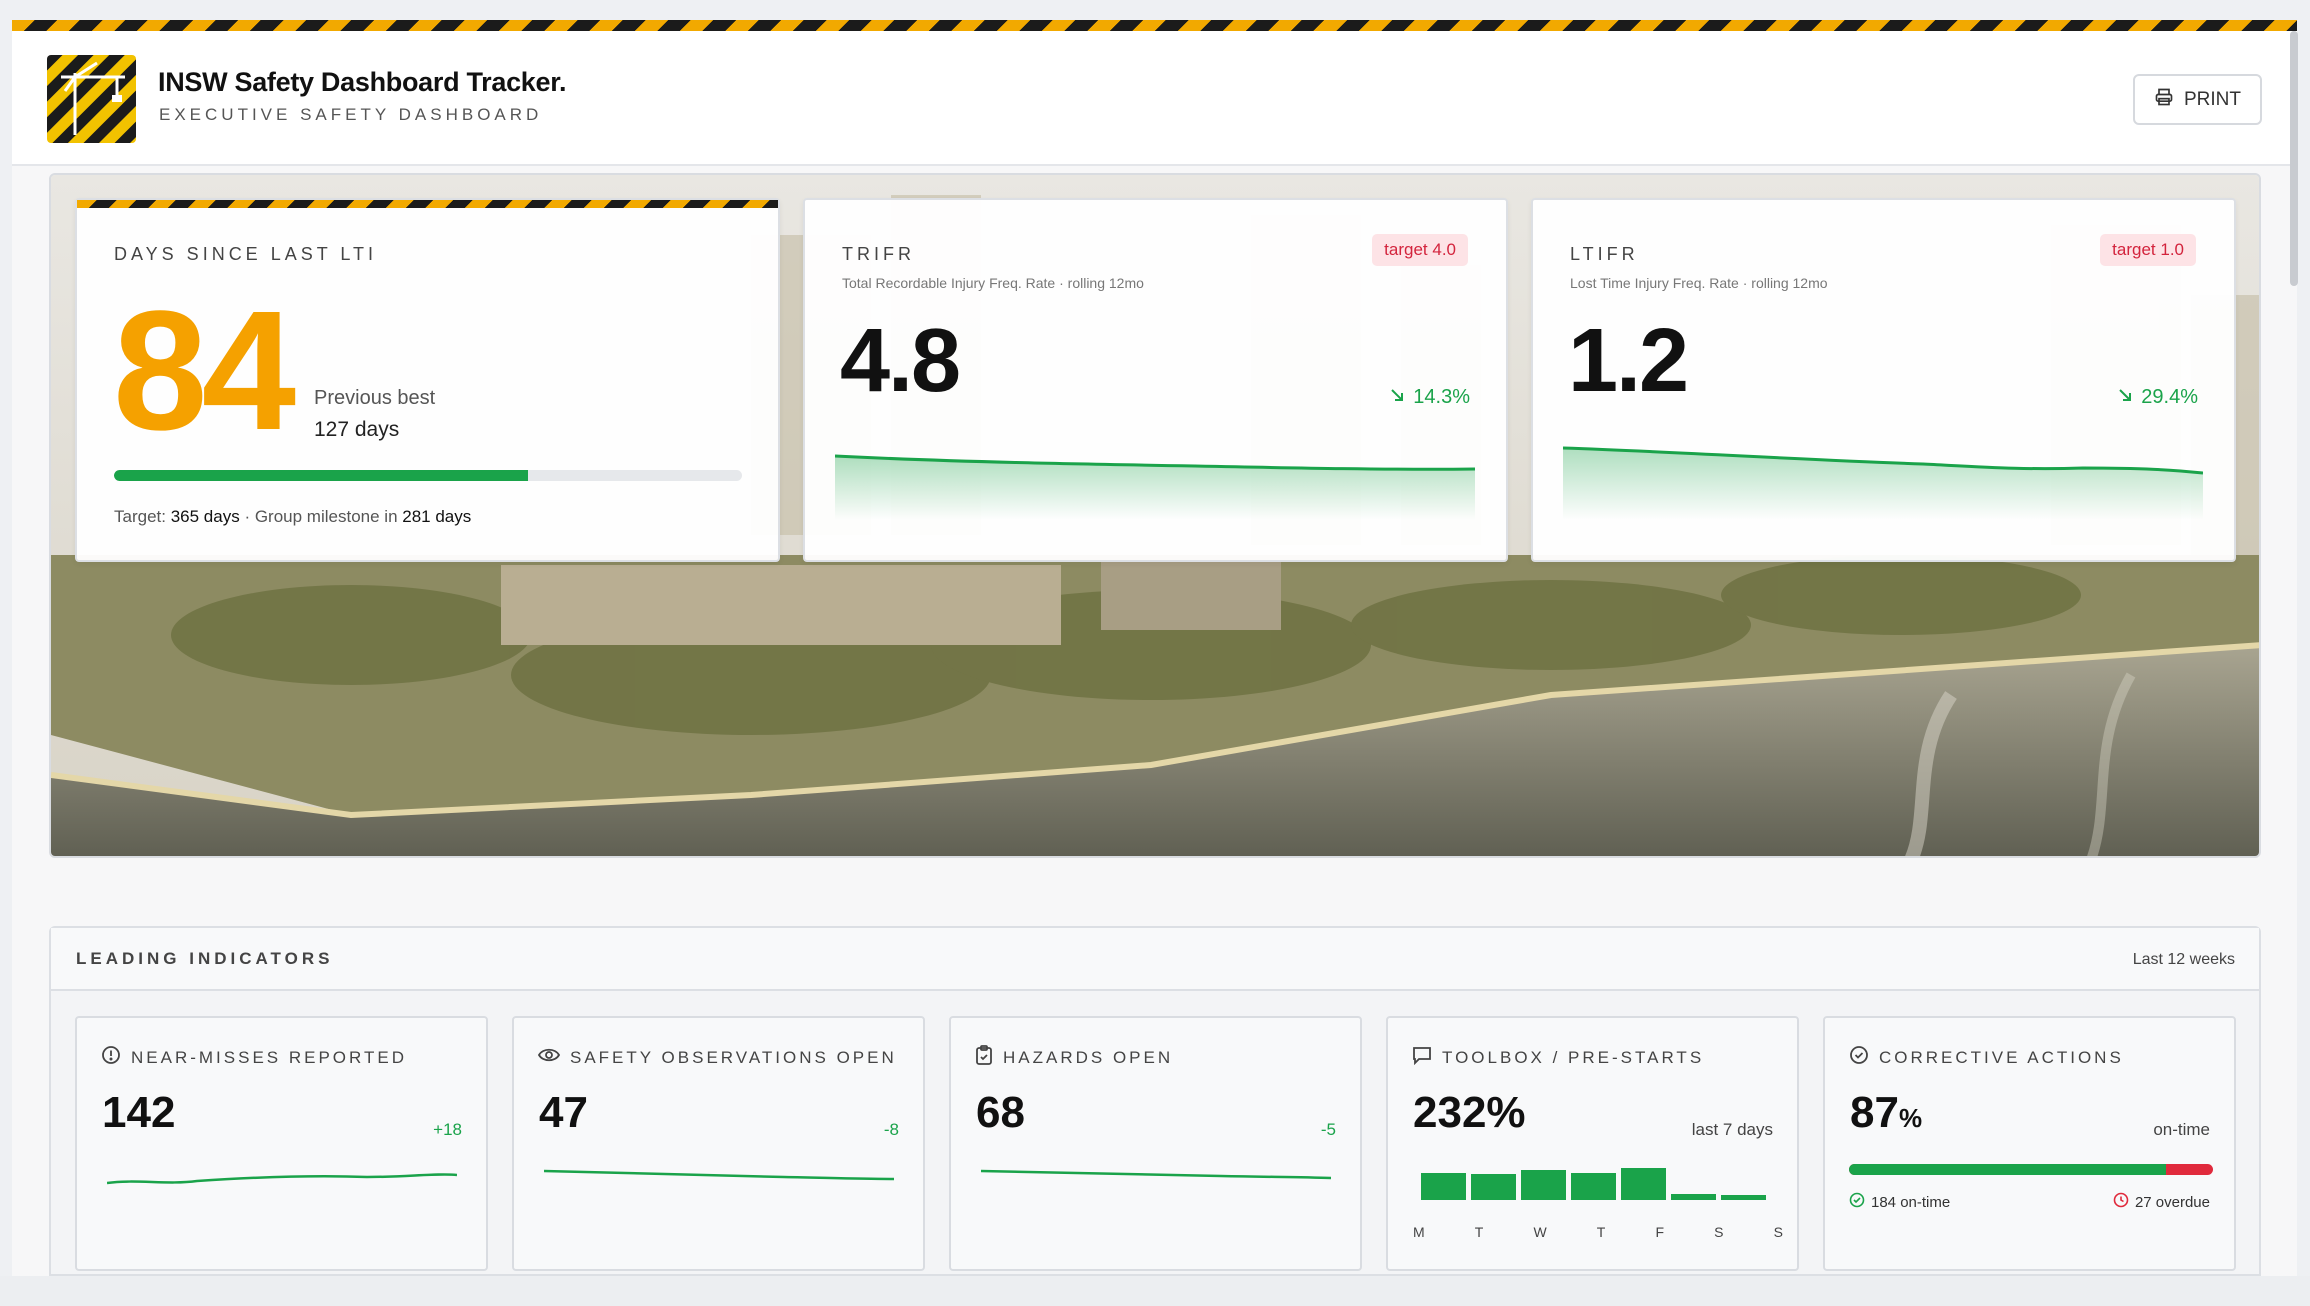 The image size is (2310, 1306). Describe the element at coordinates (427, 204) in the screenshot. I see `hazard-stripe` at that location.